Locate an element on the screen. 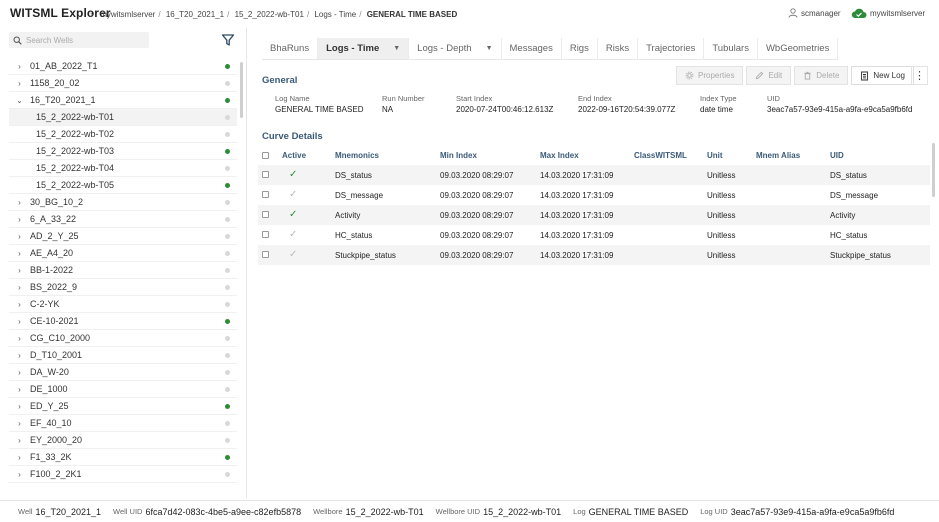 Image resolution: width=939 pixels, height=522 pixels. edit-button: Edit is located at coordinates (769, 75).